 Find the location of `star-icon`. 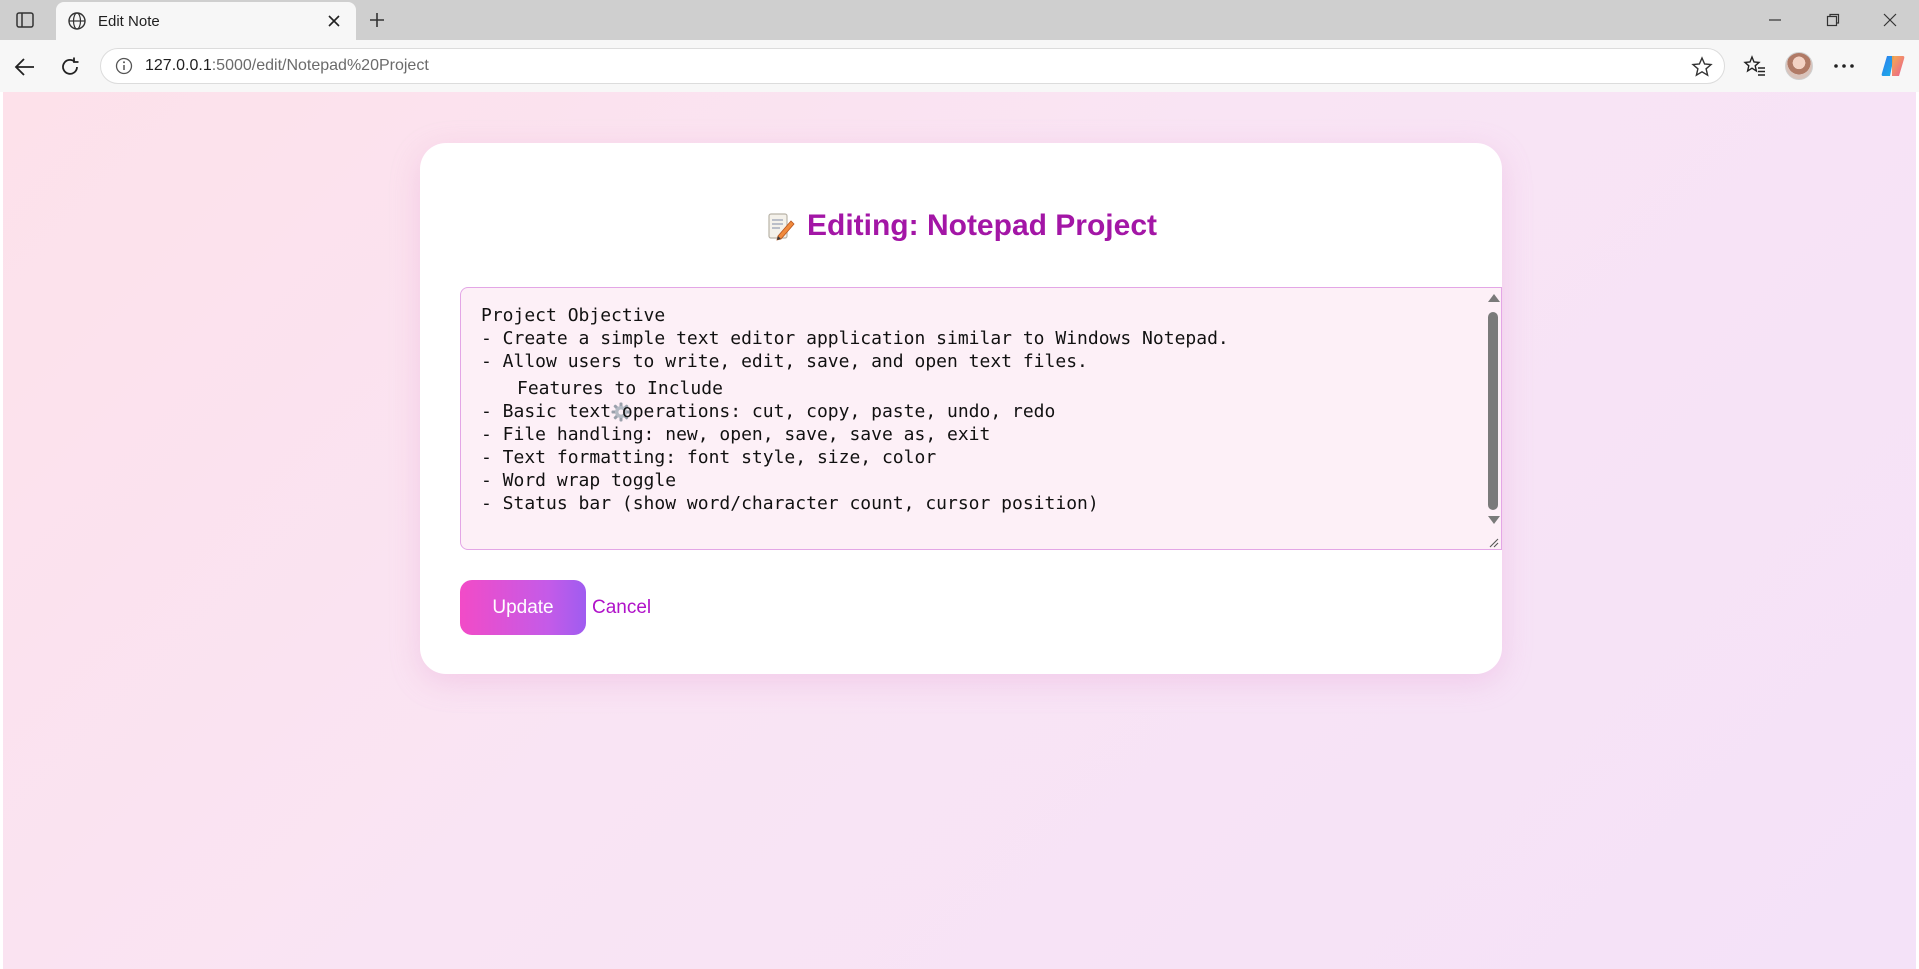

star-icon is located at coordinates (1702, 67).